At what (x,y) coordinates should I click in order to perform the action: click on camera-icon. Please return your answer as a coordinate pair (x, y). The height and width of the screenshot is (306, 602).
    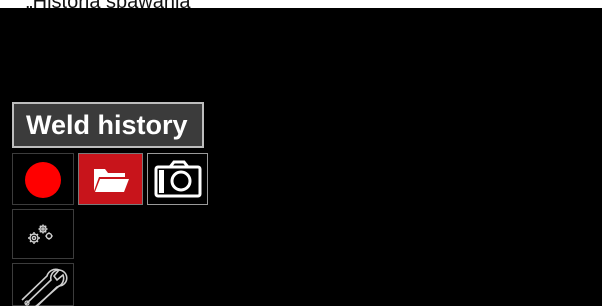
    Looking at the image, I should click on (178, 179).